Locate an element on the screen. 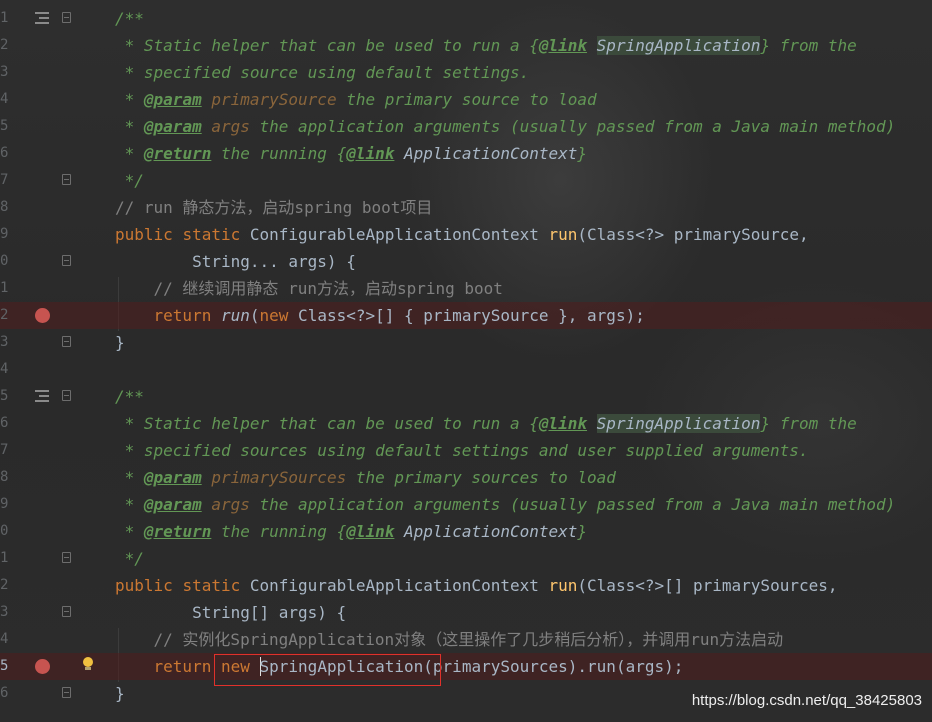 This screenshot has width=932, height=722. doc-tag: @link is located at coordinates (563, 45).